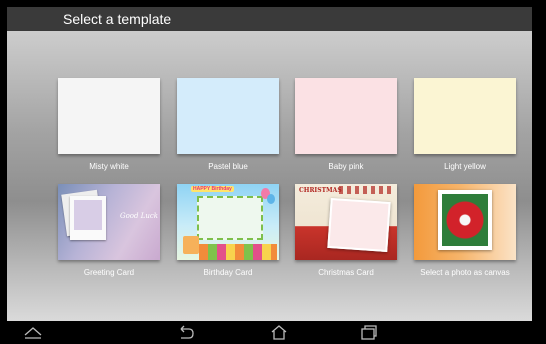 This screenshot has width=546, height=344. I want to click on ornament-decoration, so click(366, 190).